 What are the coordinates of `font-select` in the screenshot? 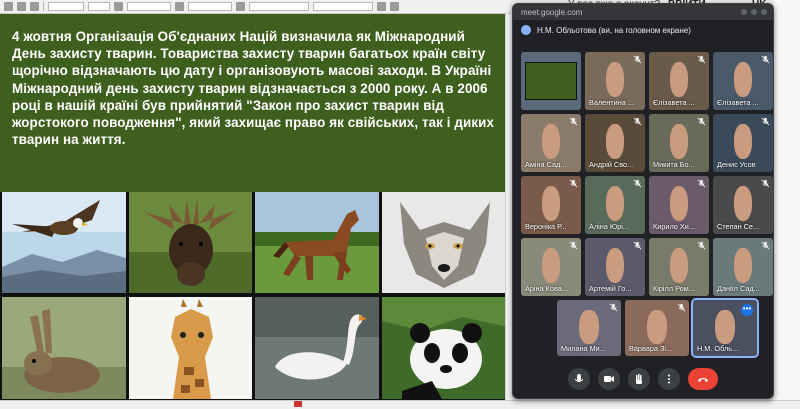 It's located at (66, 6).